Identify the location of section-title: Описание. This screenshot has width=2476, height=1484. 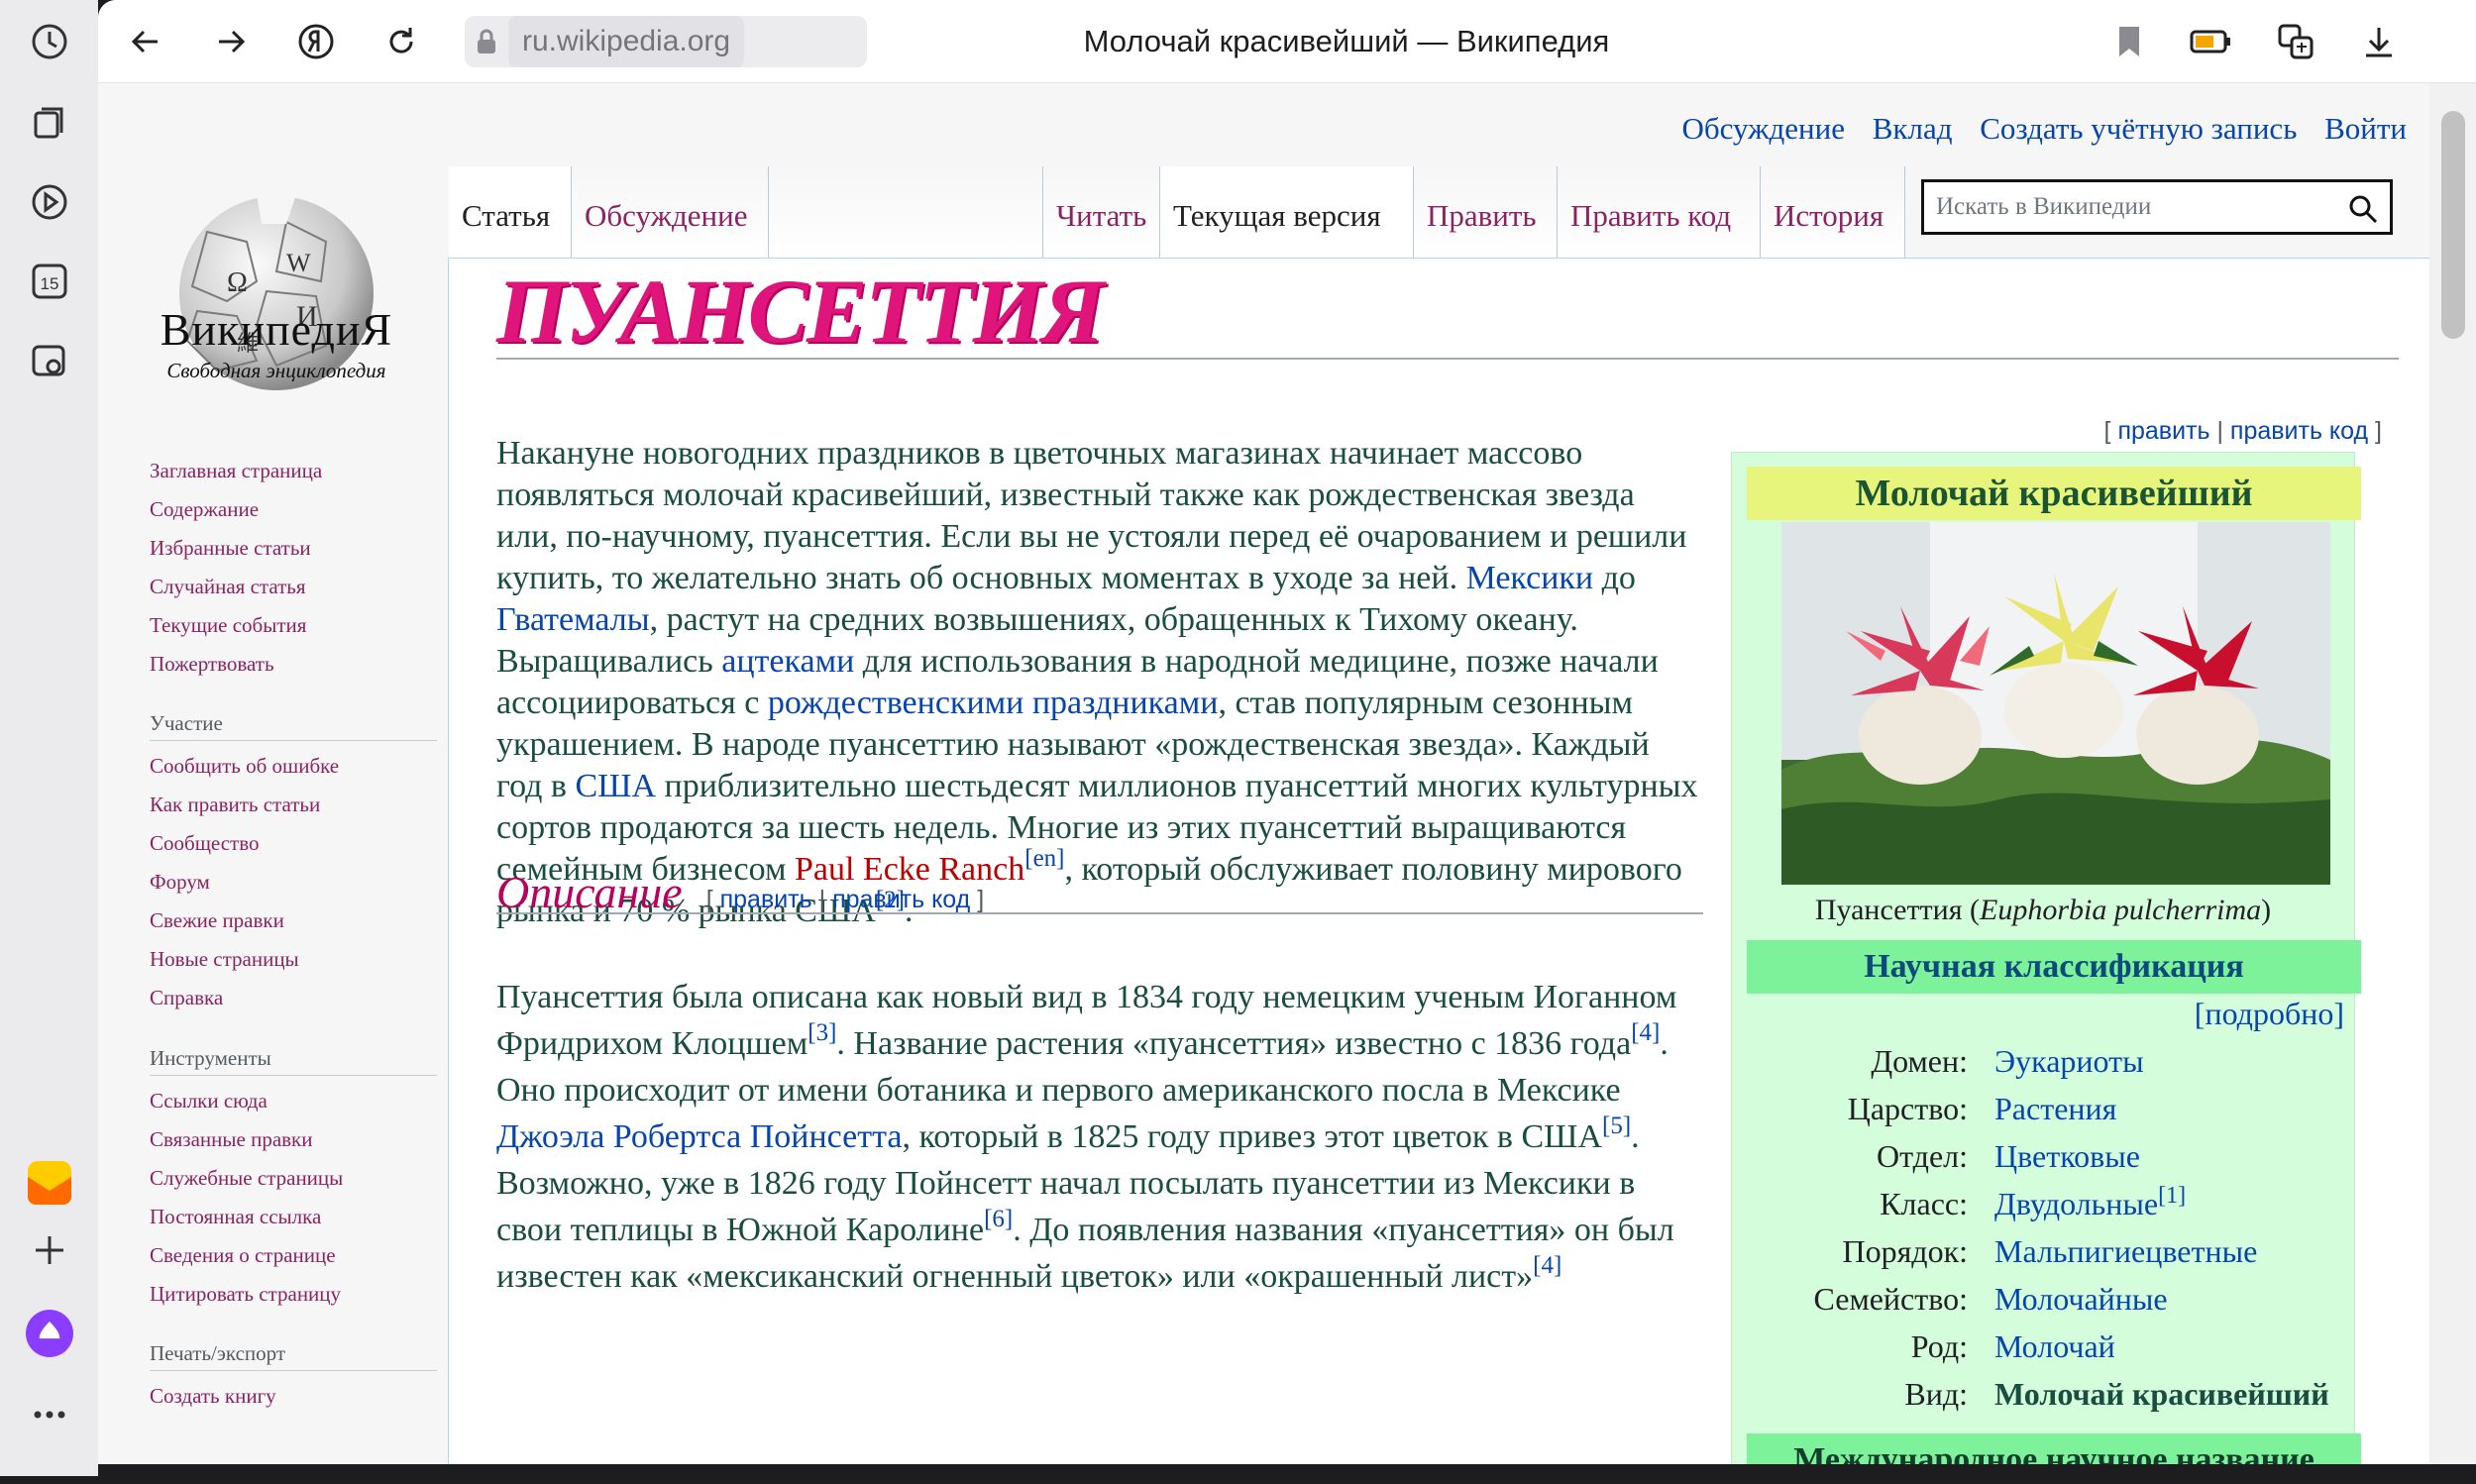
(589, 892).